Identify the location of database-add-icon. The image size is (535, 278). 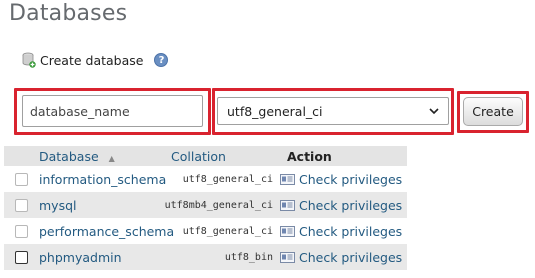
(29, 60).